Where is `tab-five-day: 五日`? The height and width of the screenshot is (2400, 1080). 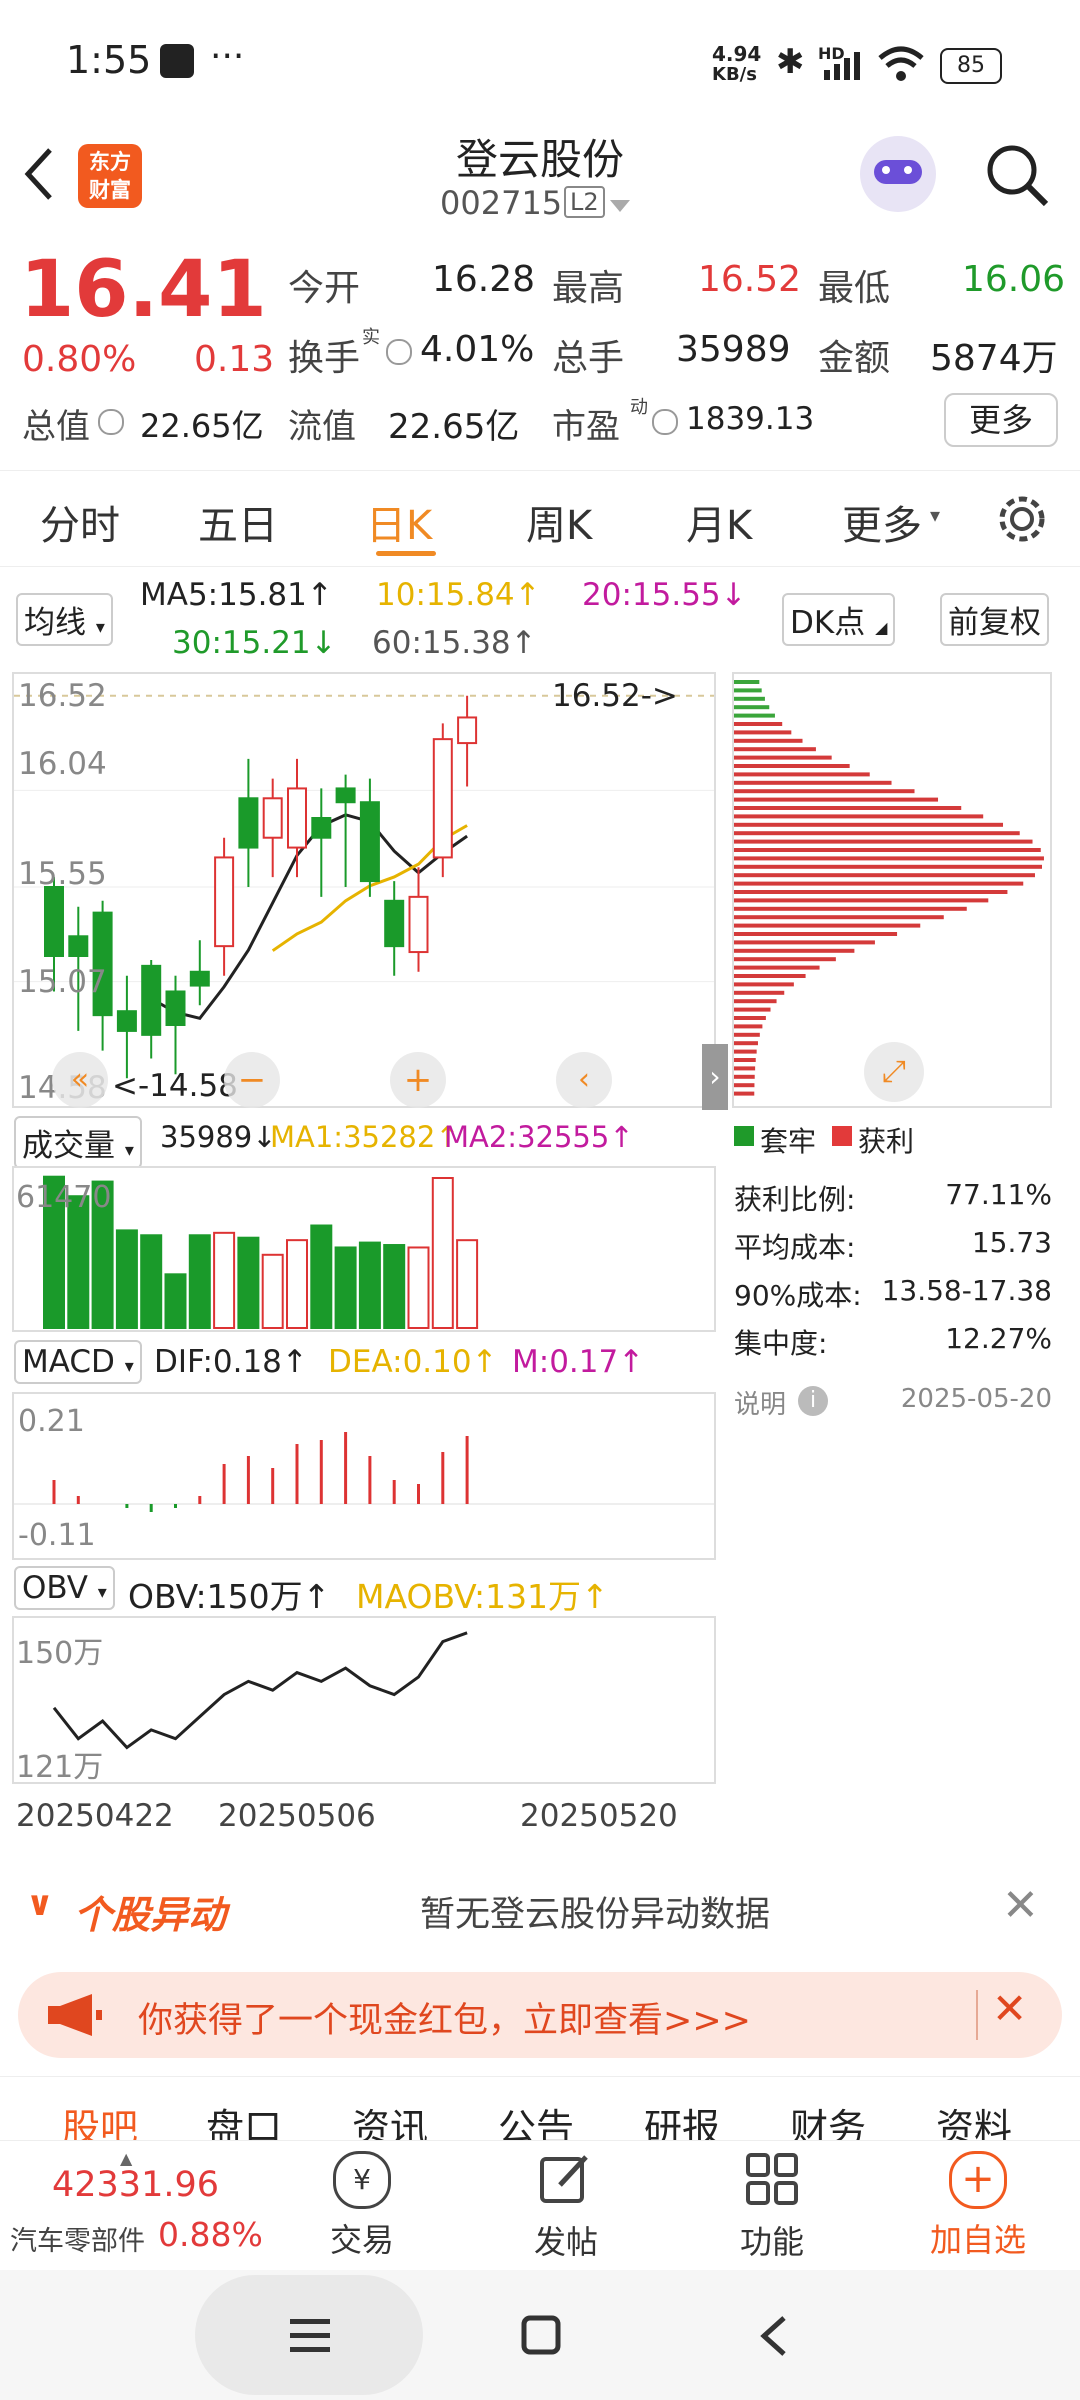 tab-five-day: 五日 is located at coordinates (238, 522).